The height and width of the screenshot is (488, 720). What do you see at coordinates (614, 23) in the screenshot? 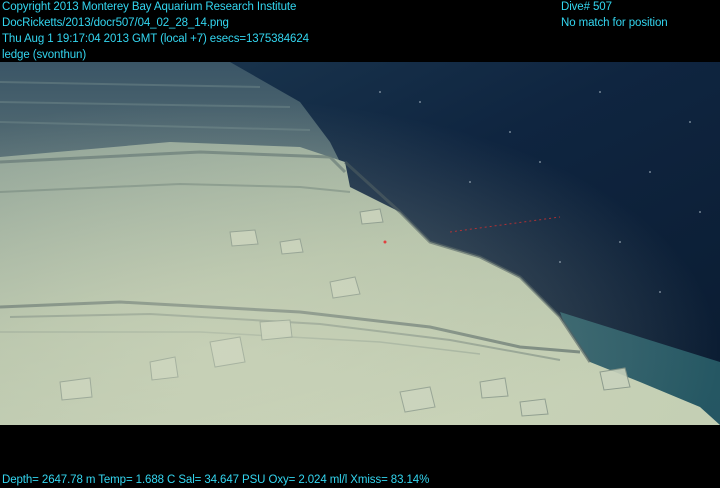
I see `position-status: No match for position` at bounding box center [614, 23].